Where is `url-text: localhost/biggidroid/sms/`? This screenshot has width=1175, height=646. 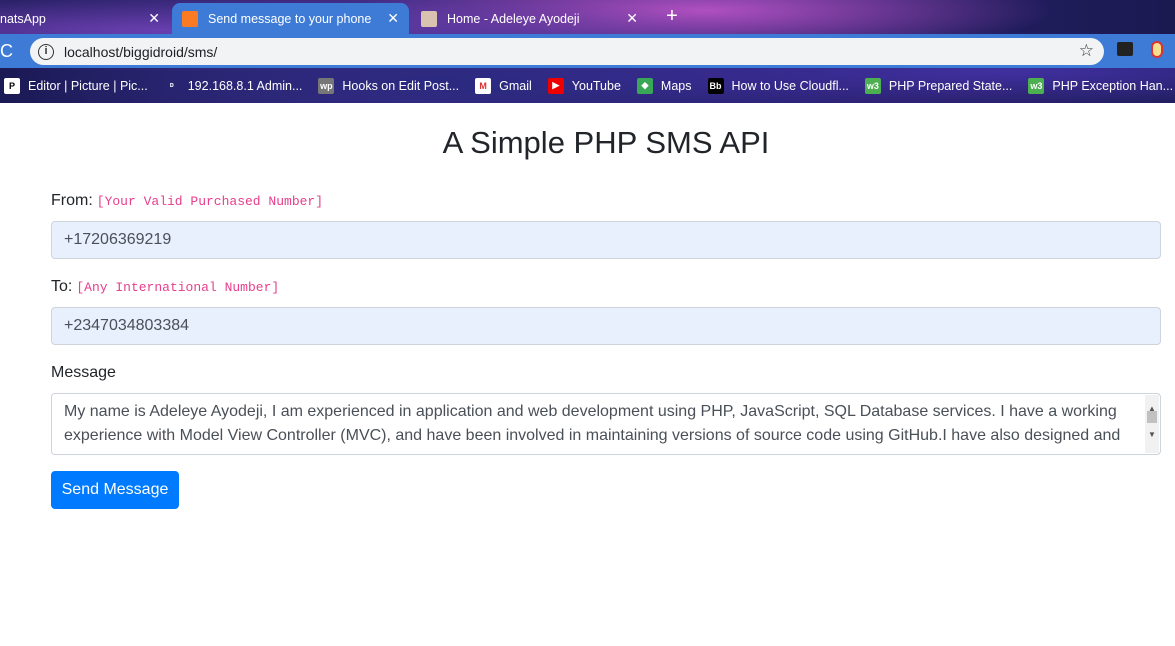 url-text: localhost/biggidroid/sms/ is located at coordinates (140, 52).